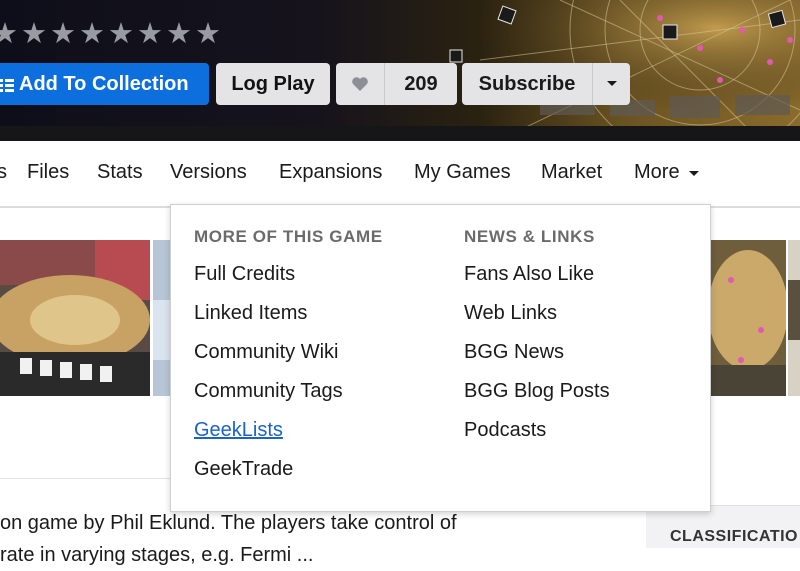  What do you see at coordinates (734, 536) in the screenshot?
I see `classification-heading: CLASSIFICATIO` at bounding box center [734, 536].